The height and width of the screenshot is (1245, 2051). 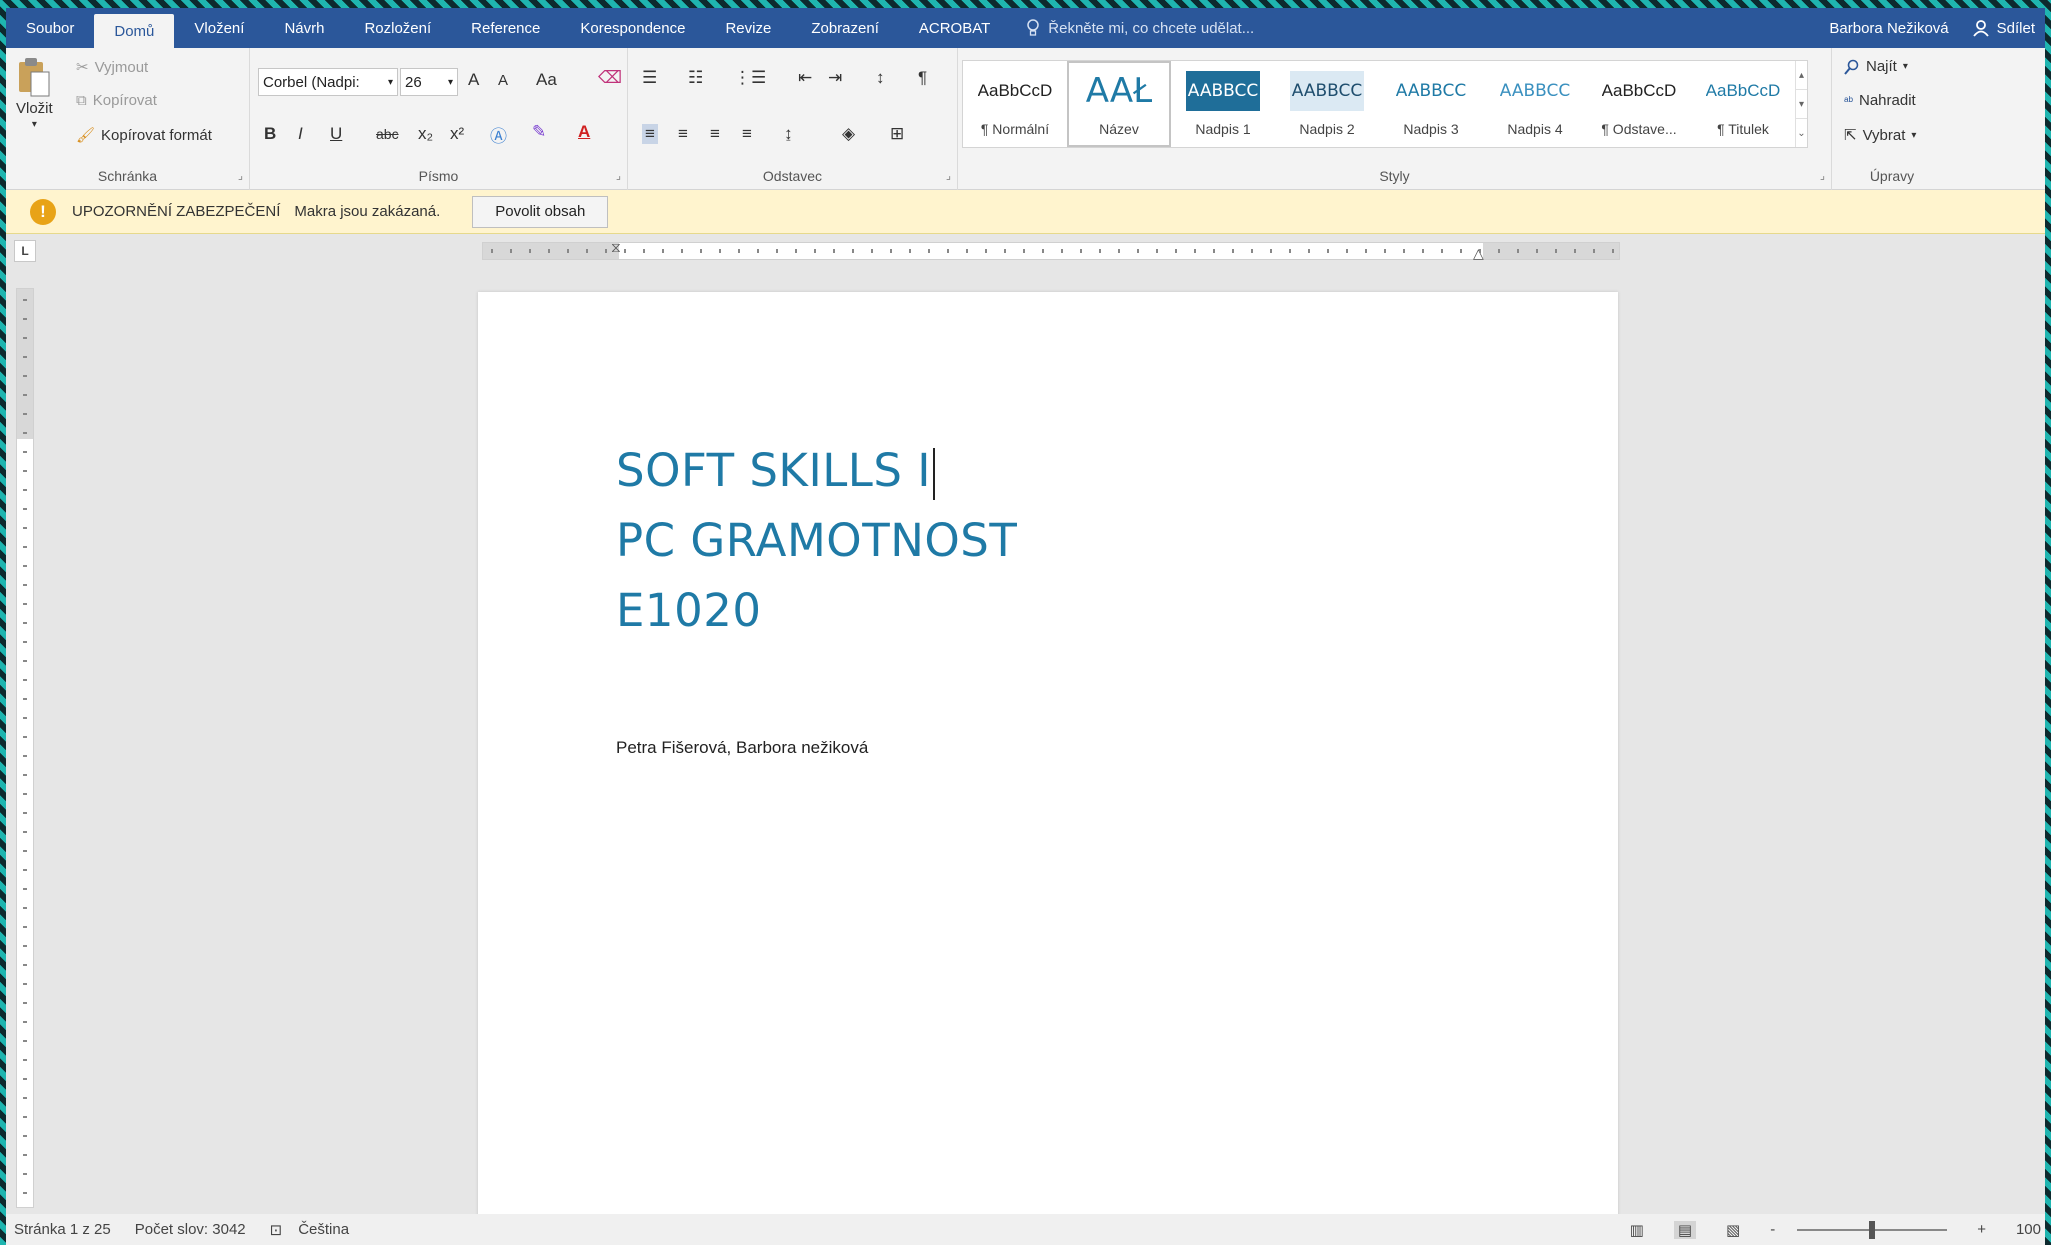 I want to click on title-line-2: PC GRAMOTNOST, so click(x=816, y=540).